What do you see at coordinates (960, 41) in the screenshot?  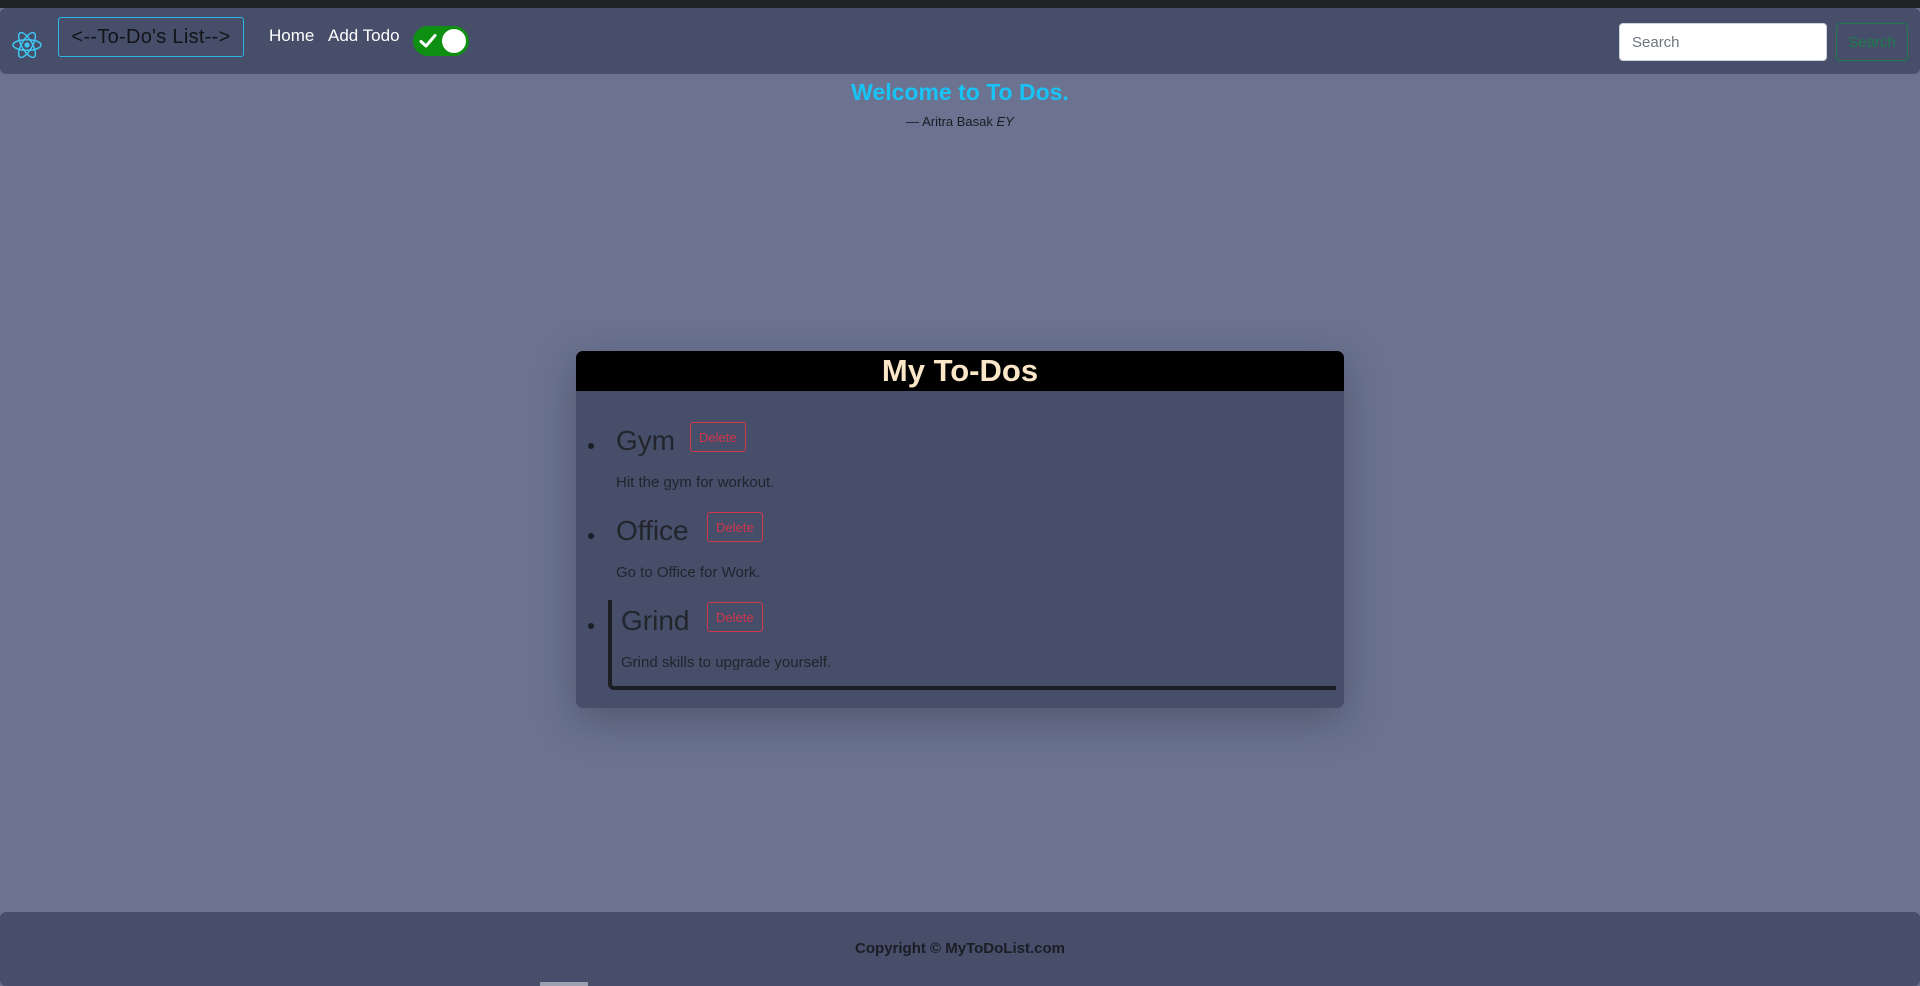 I see `navbar: <--To-Do's List--> Home Add Todo Search` at bounding box center [960, 41].